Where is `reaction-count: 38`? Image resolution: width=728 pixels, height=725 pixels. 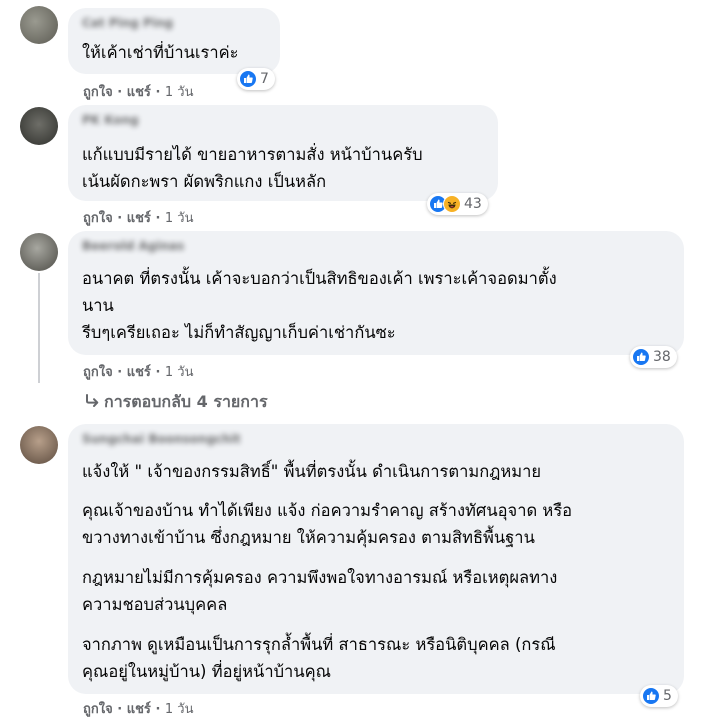
reaction-count: 38 is located at coordinates (662, 357).